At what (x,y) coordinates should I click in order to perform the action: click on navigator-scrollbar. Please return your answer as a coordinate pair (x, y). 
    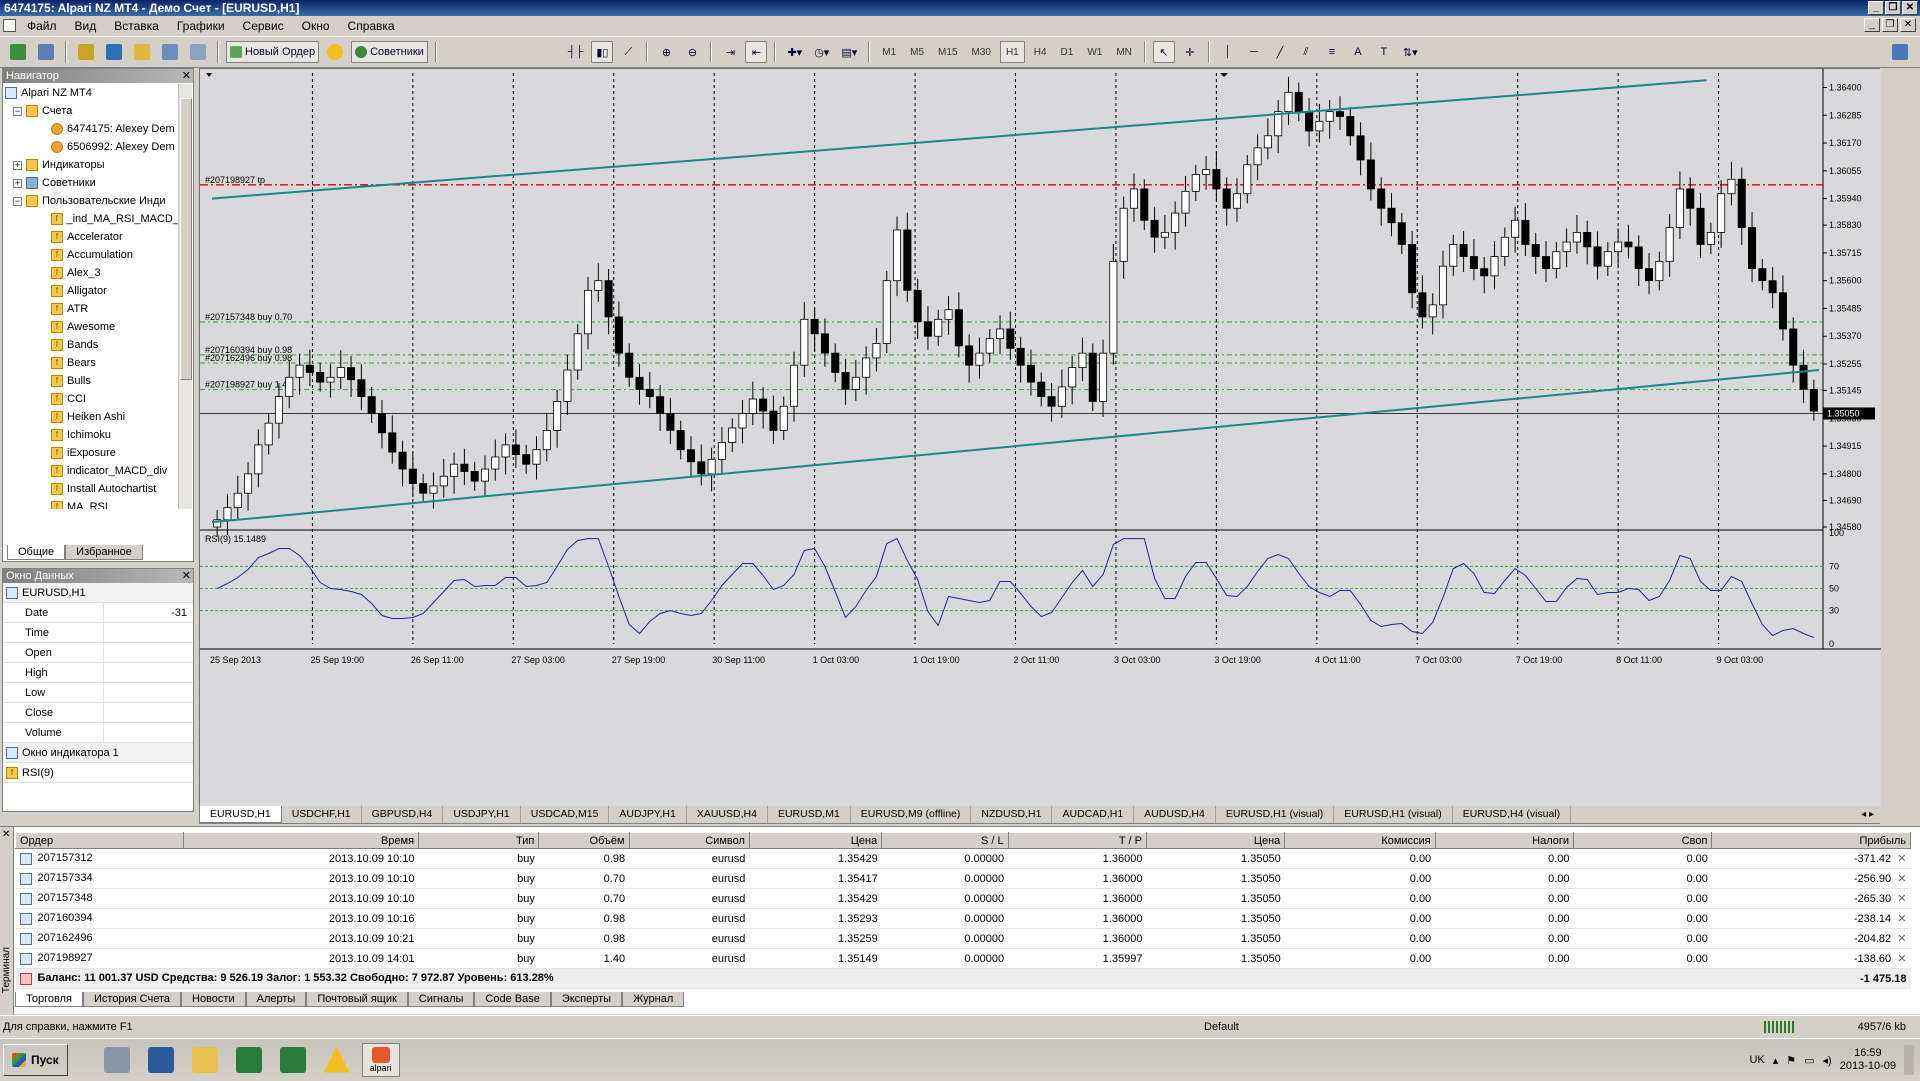
    Looking at the image, I should click on (185, 296).